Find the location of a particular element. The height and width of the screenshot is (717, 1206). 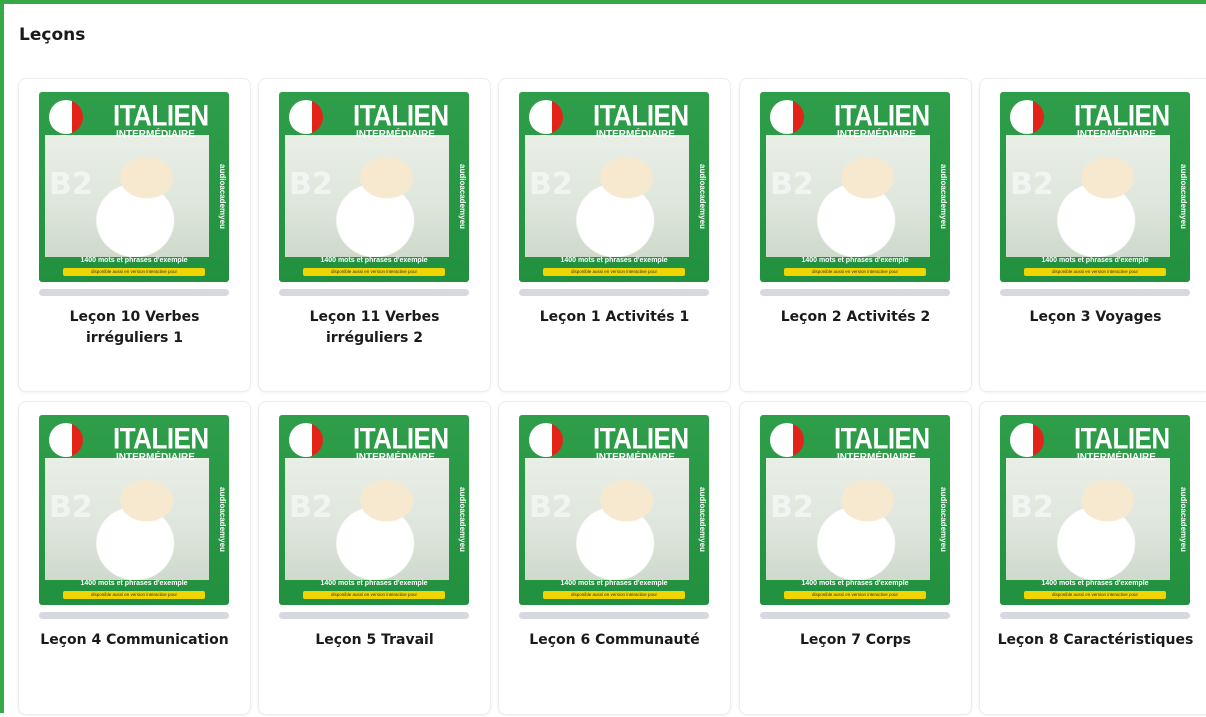

lesson-title: Leçon 4 Communication is located at coordinates (134, 640).